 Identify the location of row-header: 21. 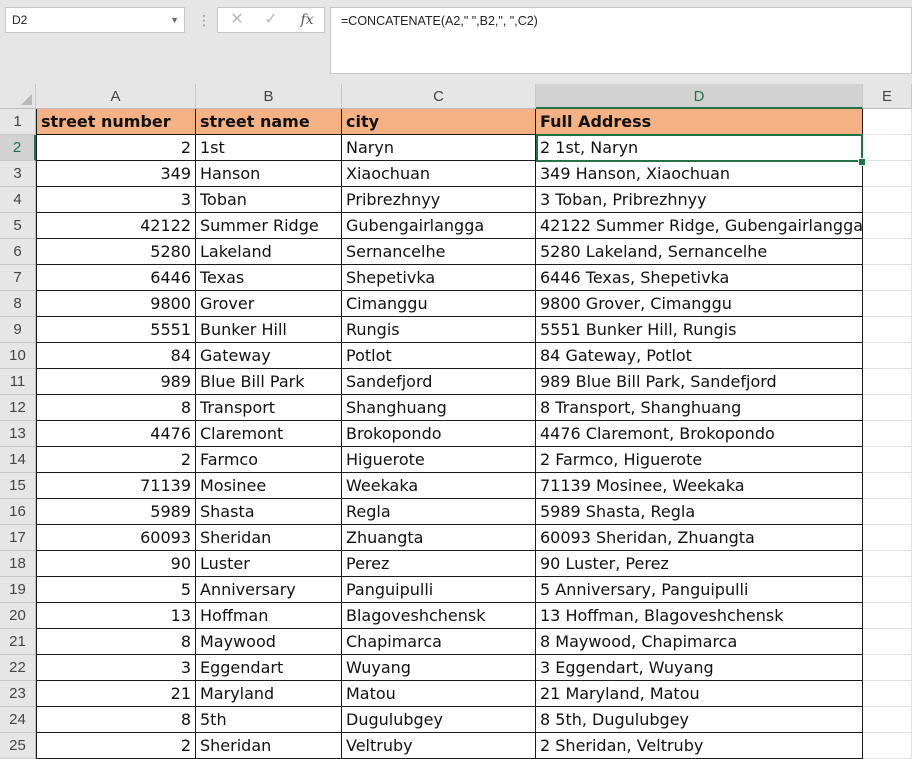
(18, 642).